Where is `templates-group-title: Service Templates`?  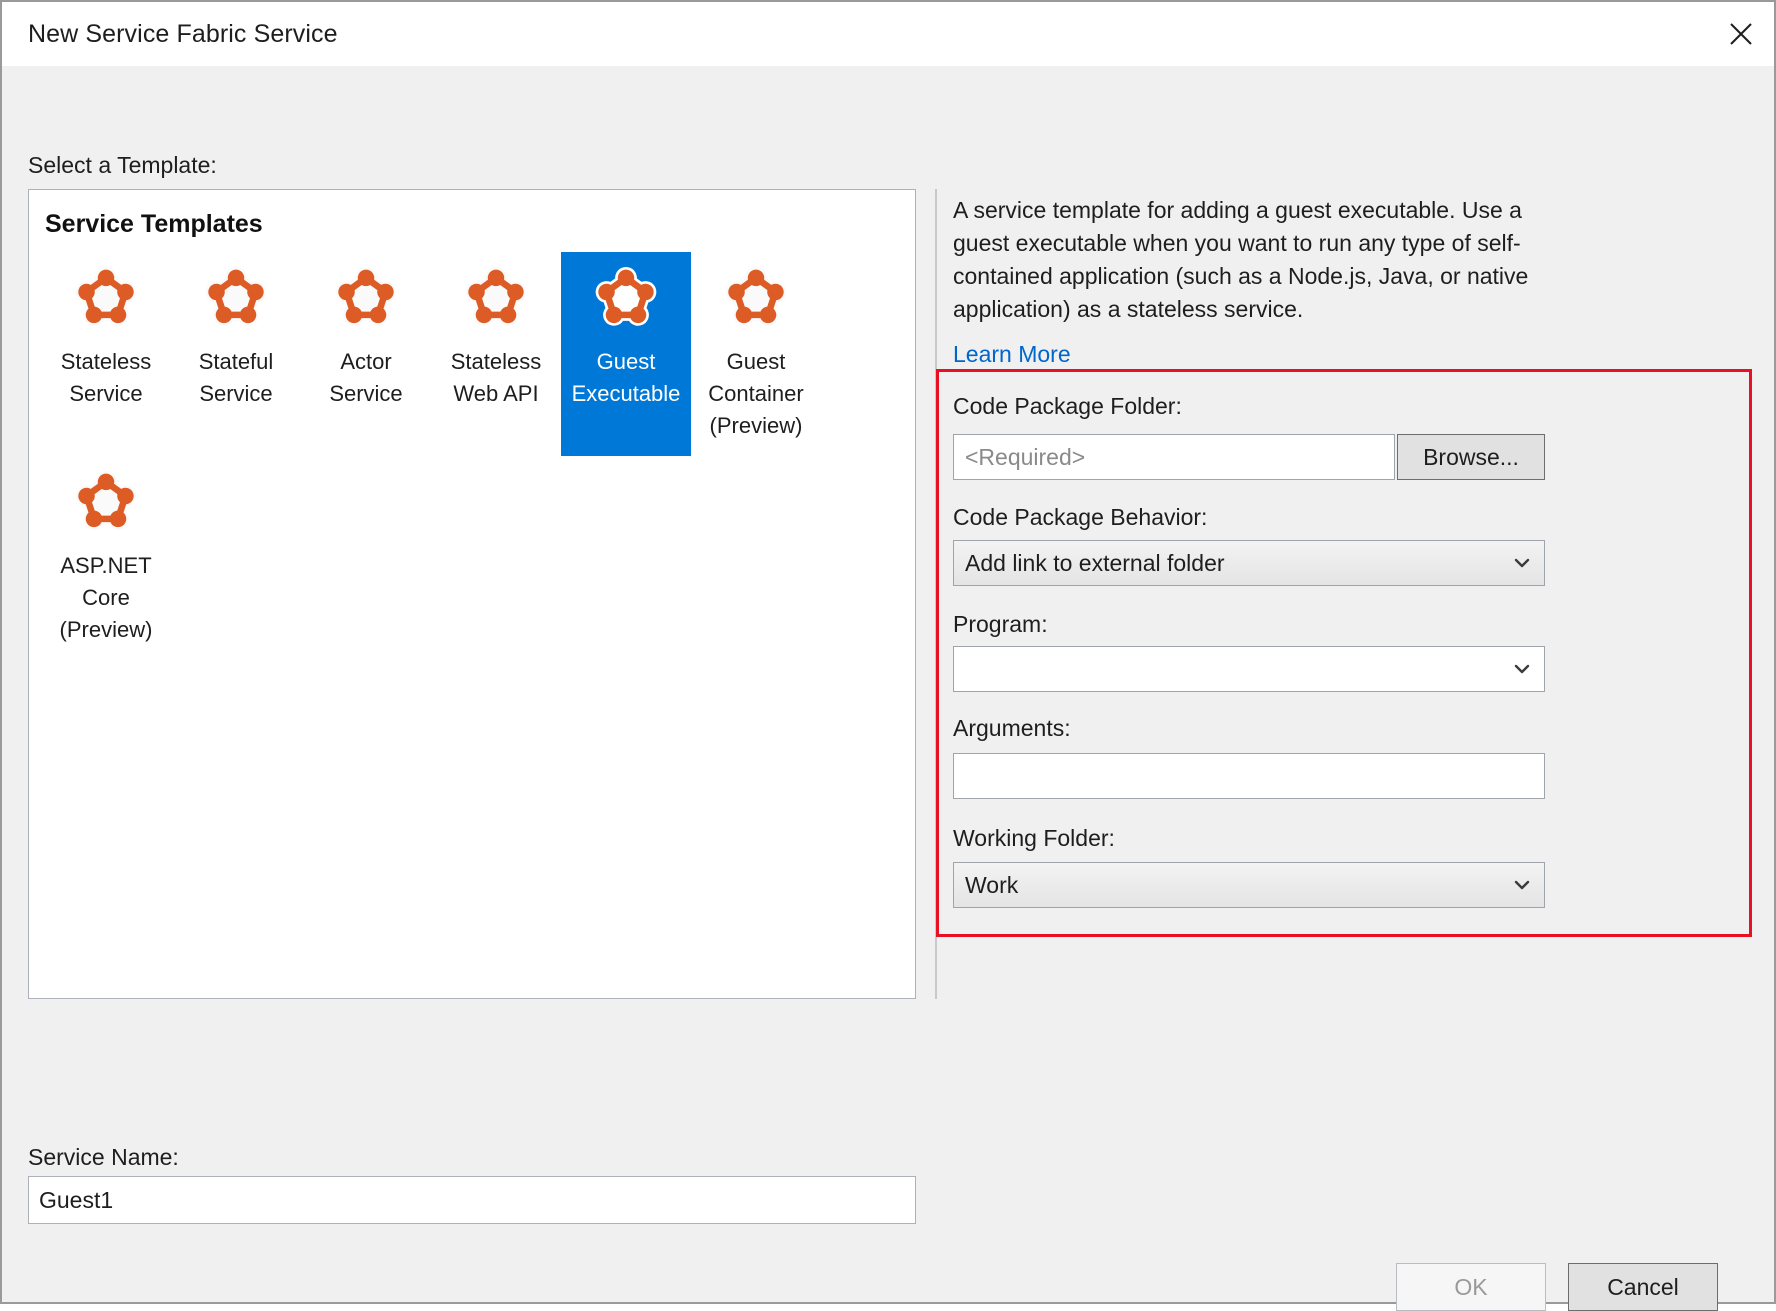 templates-group-title: Service Templates is located at coordinates (154, 224).